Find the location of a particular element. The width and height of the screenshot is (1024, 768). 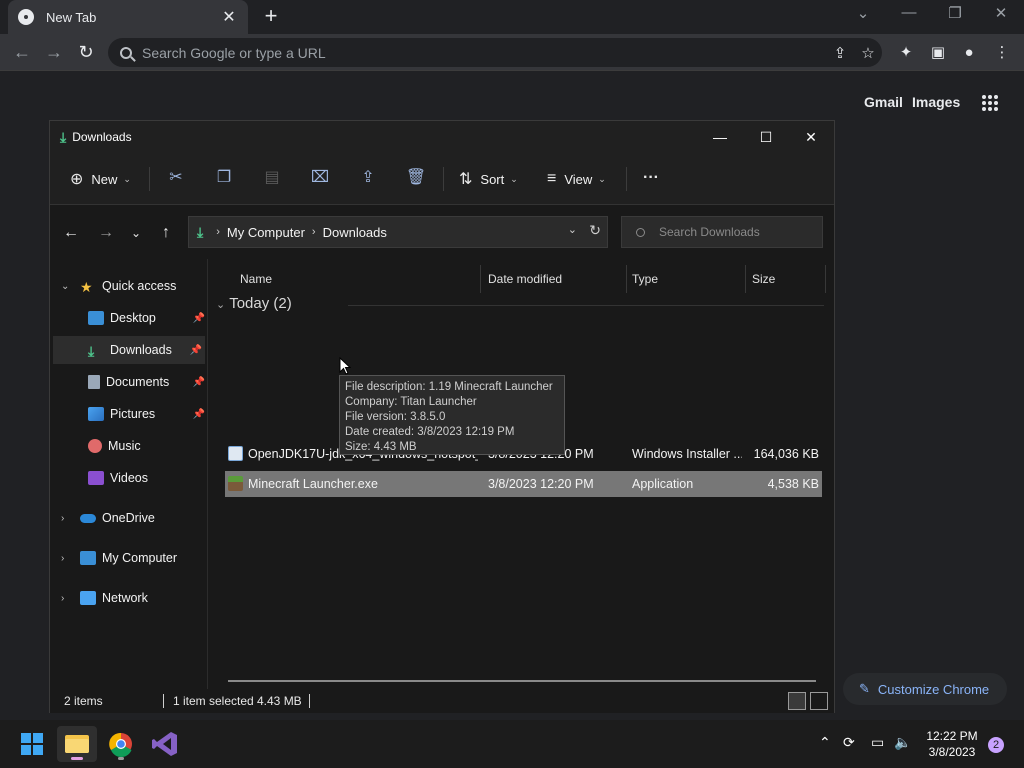

group-header-today: ⌄ Today (2) is located at coordinates (254, 303).